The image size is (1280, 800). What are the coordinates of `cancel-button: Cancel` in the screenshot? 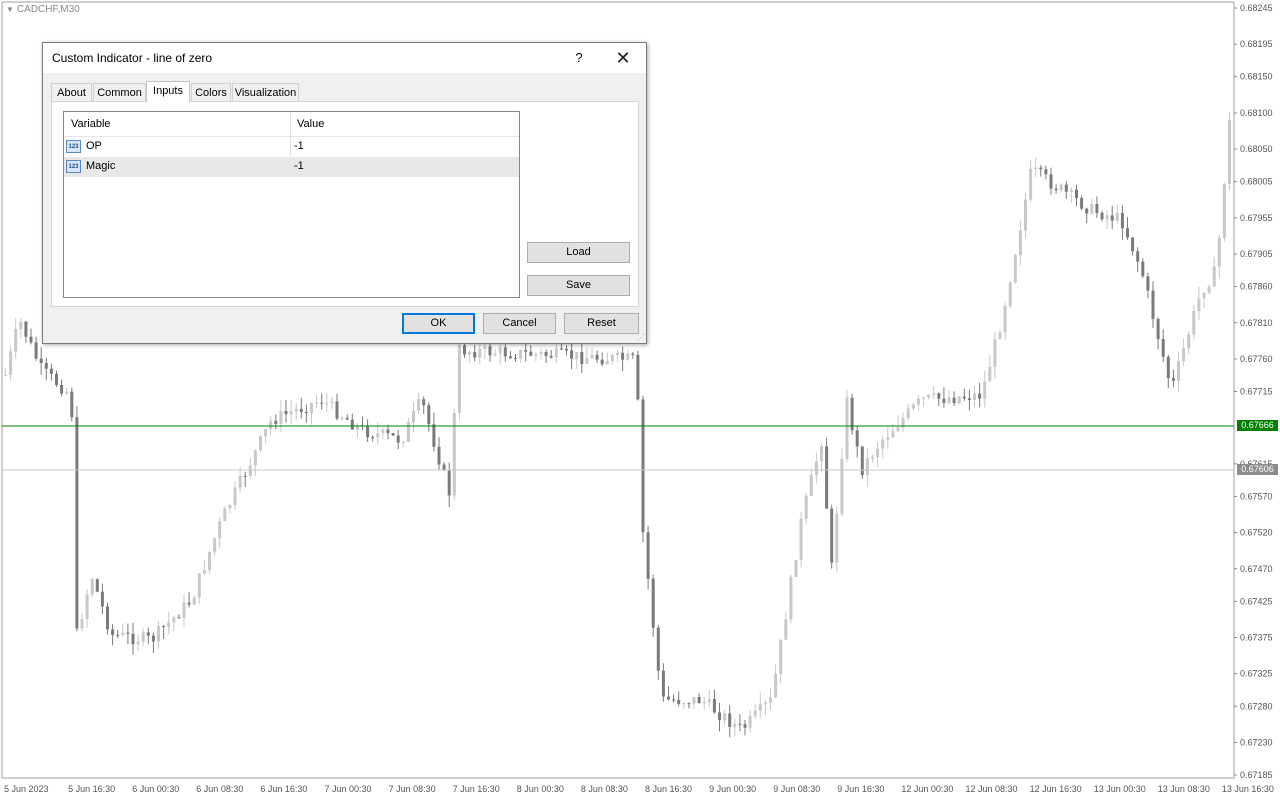 It's located at (519, 323).